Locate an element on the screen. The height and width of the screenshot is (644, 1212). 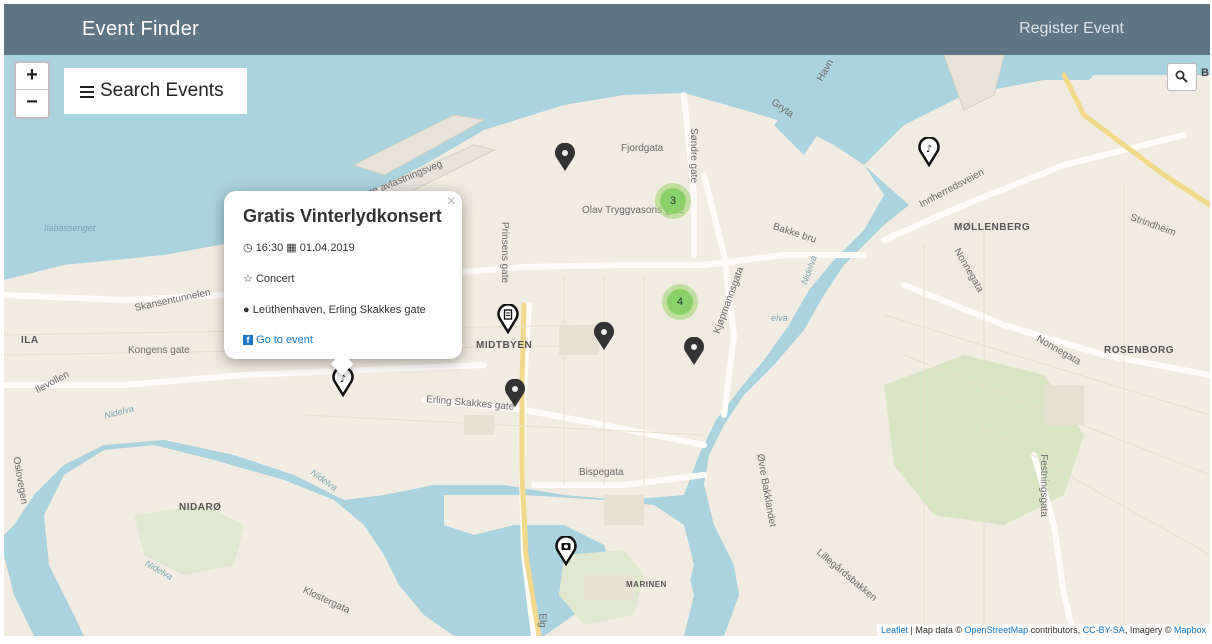
label-marinen: MARINEN is located at coordinates (646, 584).